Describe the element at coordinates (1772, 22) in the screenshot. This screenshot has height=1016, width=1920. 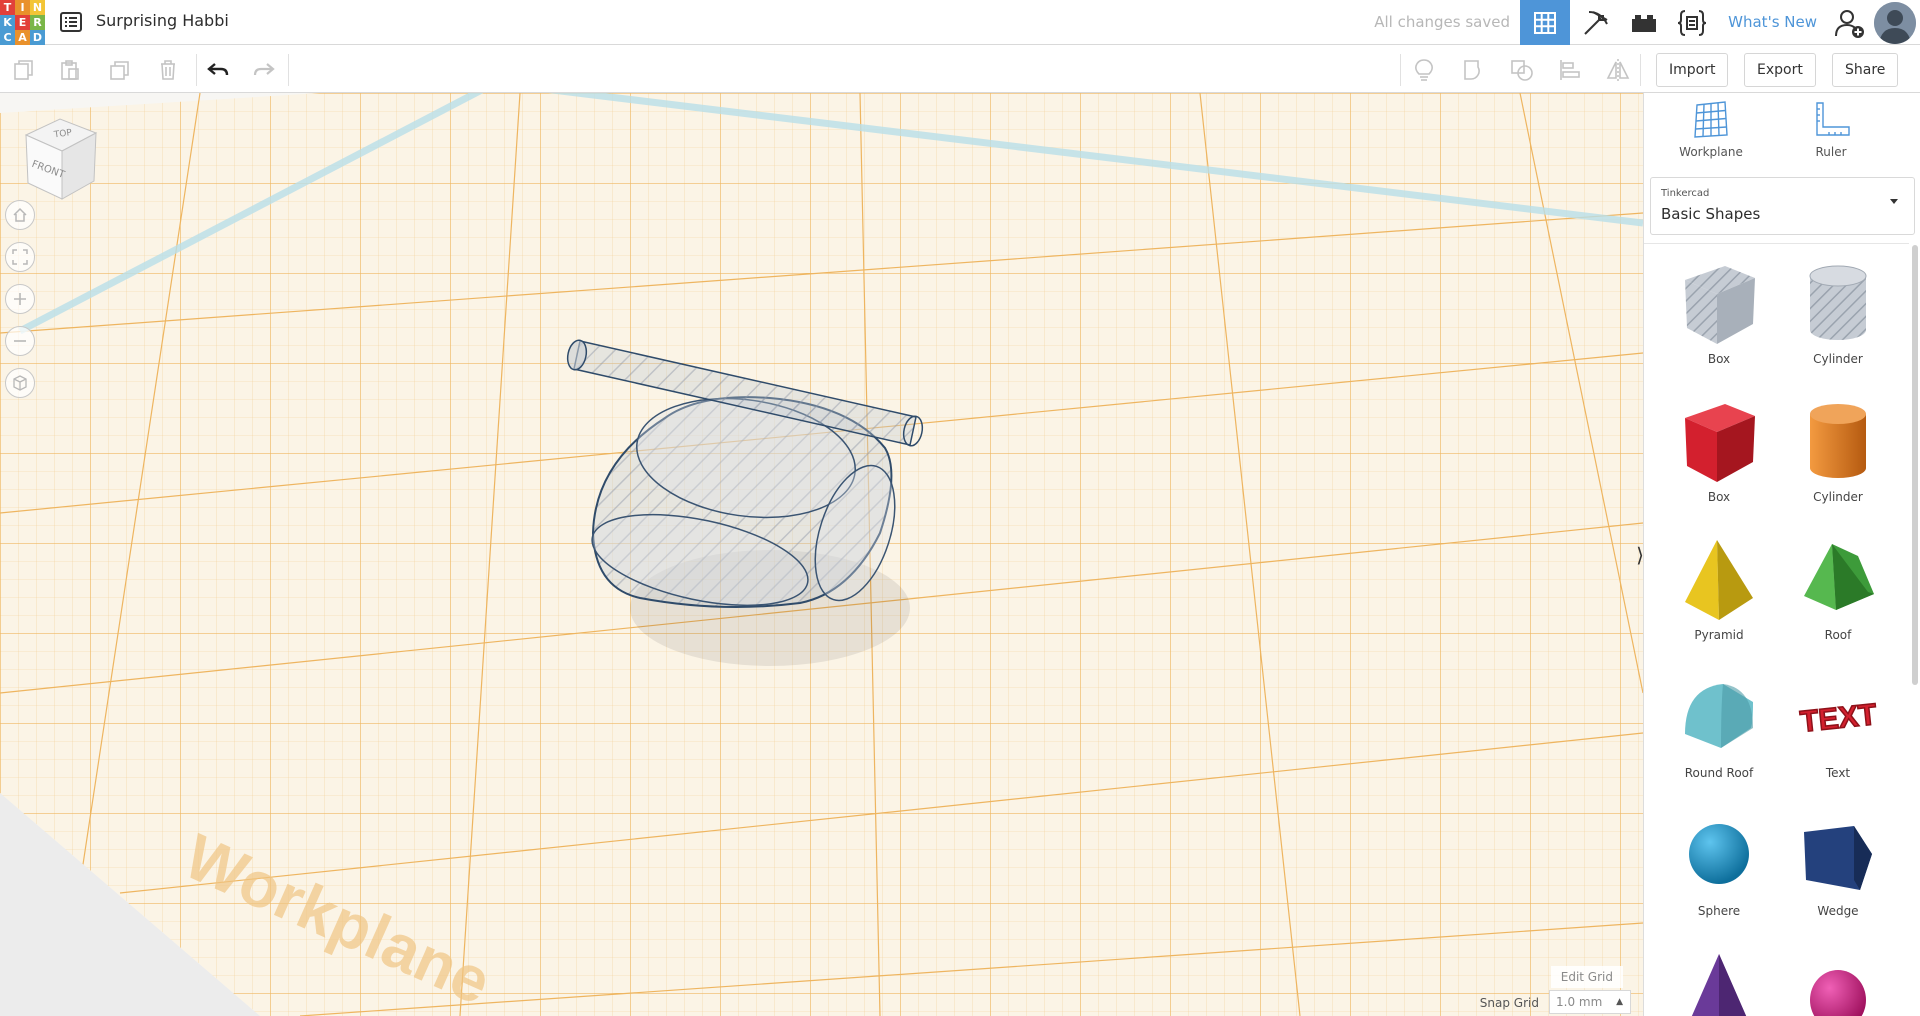
I see `whats-new-link: What's New` at that location.